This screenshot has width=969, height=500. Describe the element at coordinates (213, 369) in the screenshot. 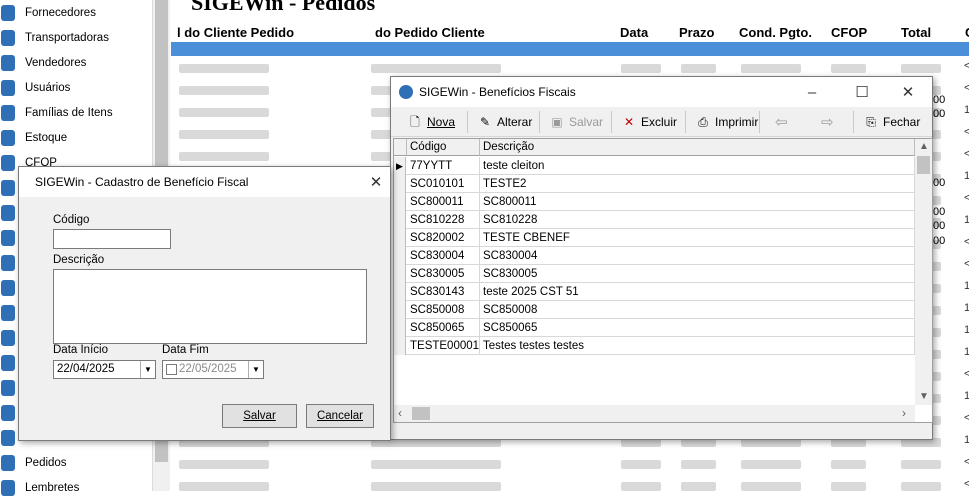

I see `data-fim-picker: 22/05/2025 ▼` at that location.